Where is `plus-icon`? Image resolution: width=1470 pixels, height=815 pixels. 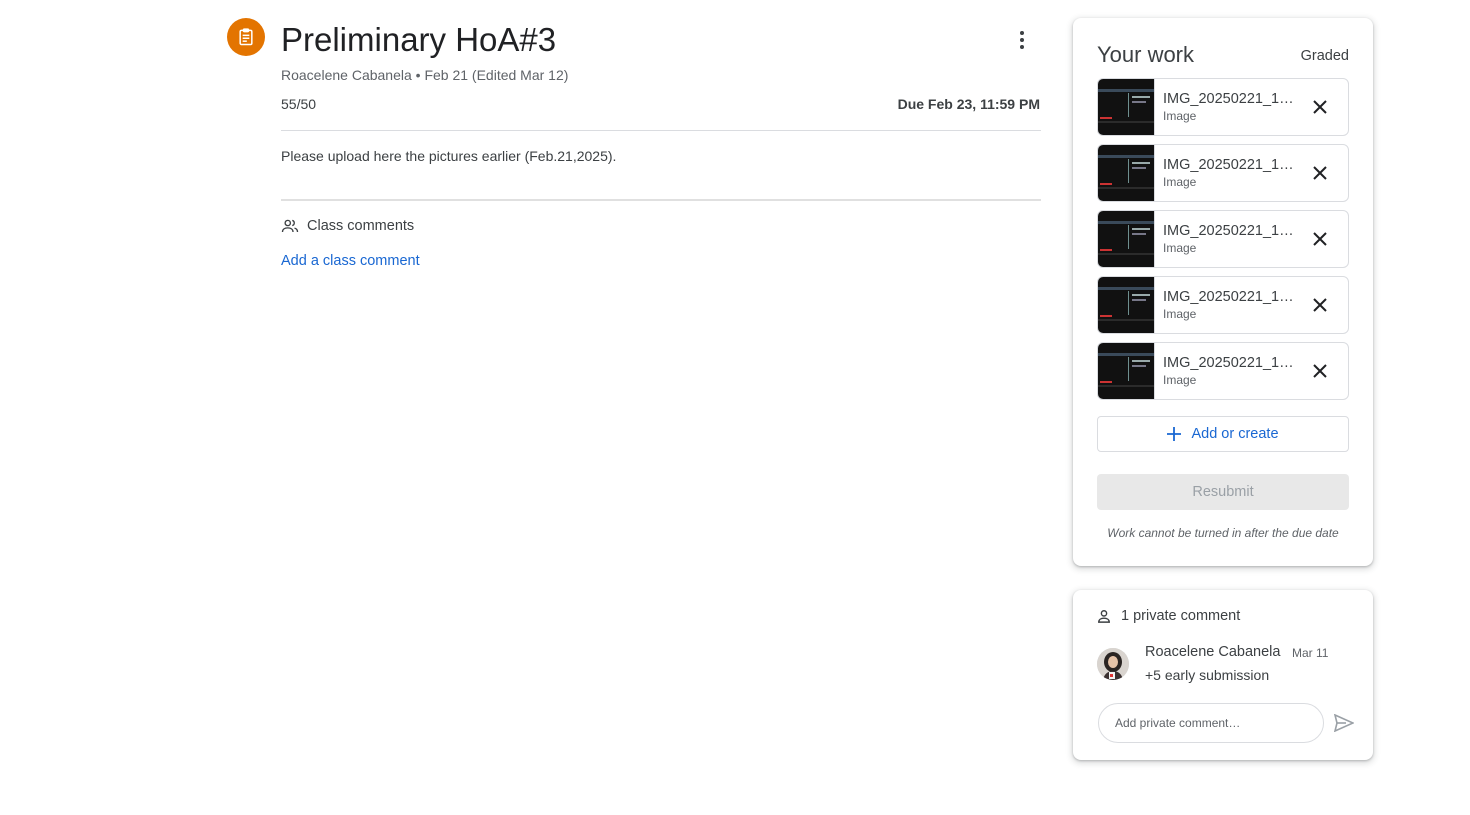 plus-icon is located at coordinates (1174, 434).